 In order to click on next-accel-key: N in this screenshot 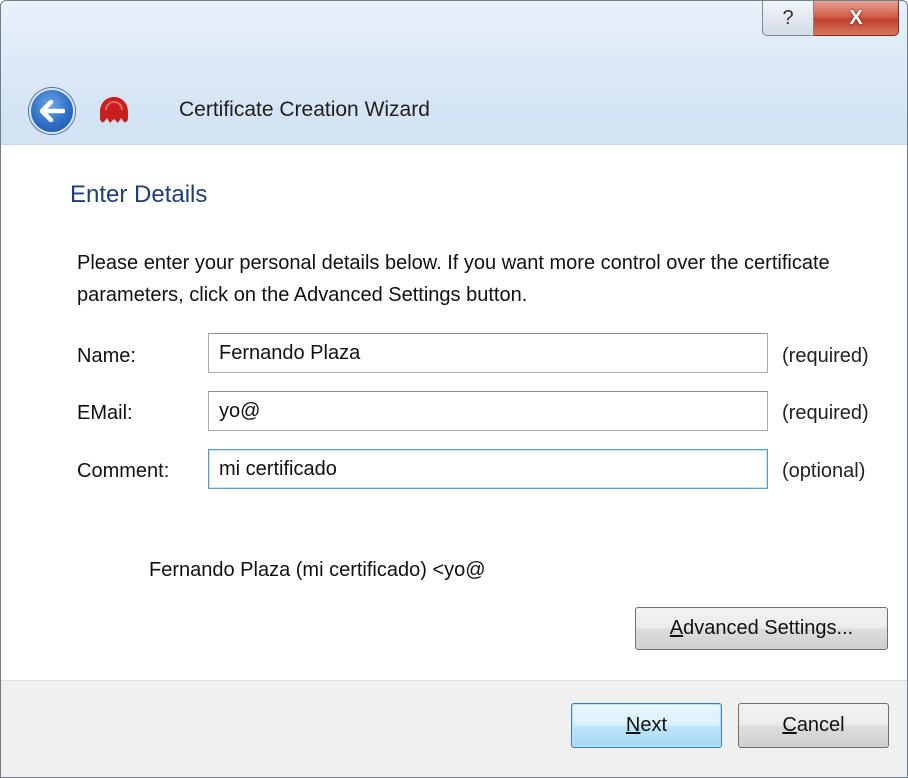, I will do `click(633, 725)`.